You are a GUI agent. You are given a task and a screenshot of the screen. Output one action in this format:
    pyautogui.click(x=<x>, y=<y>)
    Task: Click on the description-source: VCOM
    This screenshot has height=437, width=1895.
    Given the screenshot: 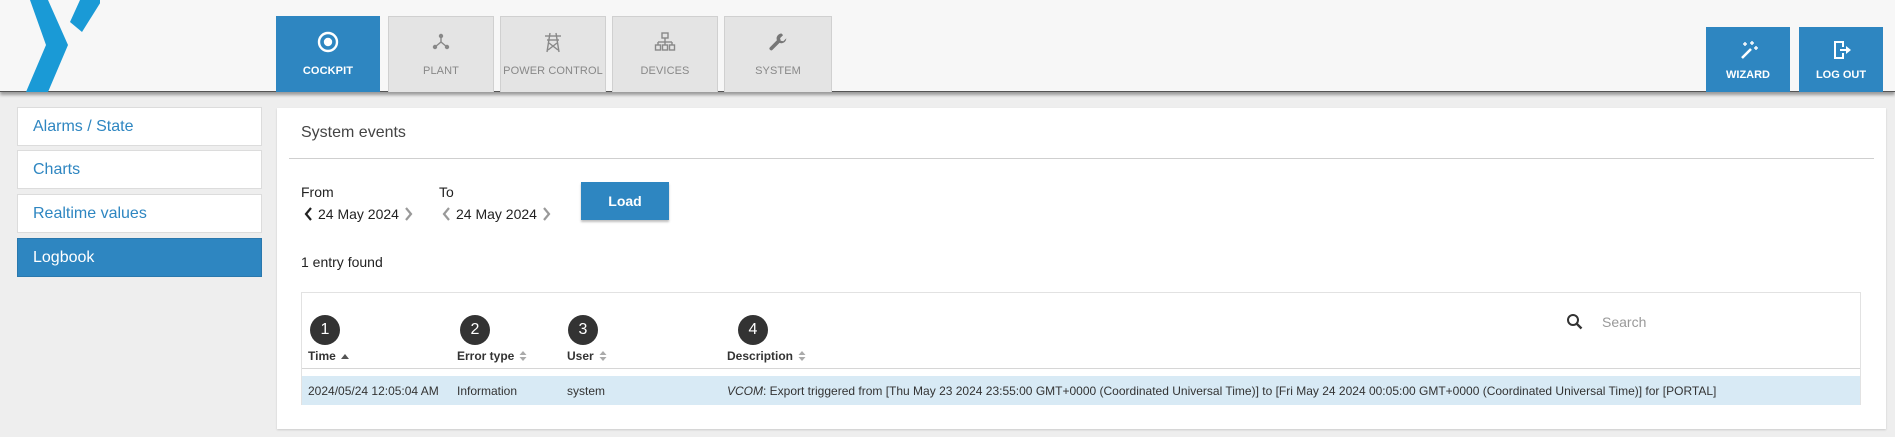 What is the action you would take?
    pyautogui.click(x=745, y=391)
    